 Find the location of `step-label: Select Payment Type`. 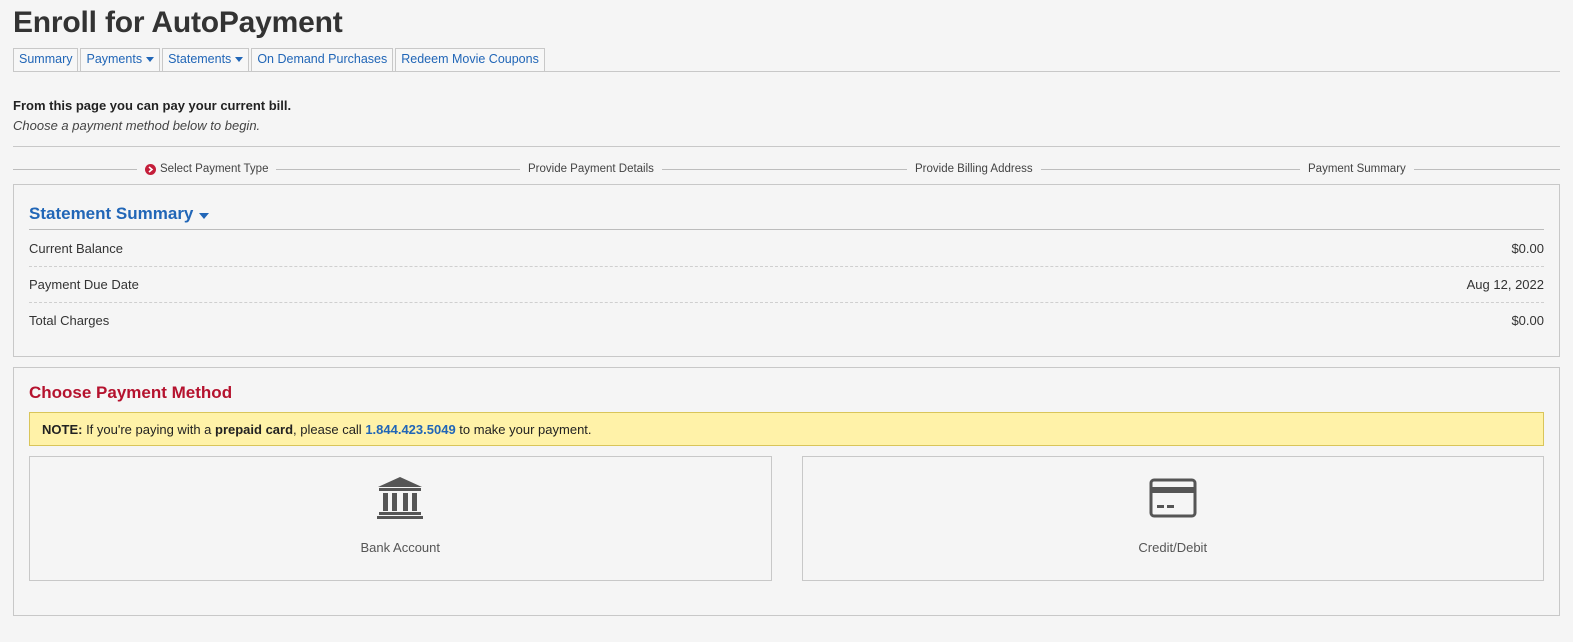

step-label: Select Payment Type is located at coordinates (214, 169).